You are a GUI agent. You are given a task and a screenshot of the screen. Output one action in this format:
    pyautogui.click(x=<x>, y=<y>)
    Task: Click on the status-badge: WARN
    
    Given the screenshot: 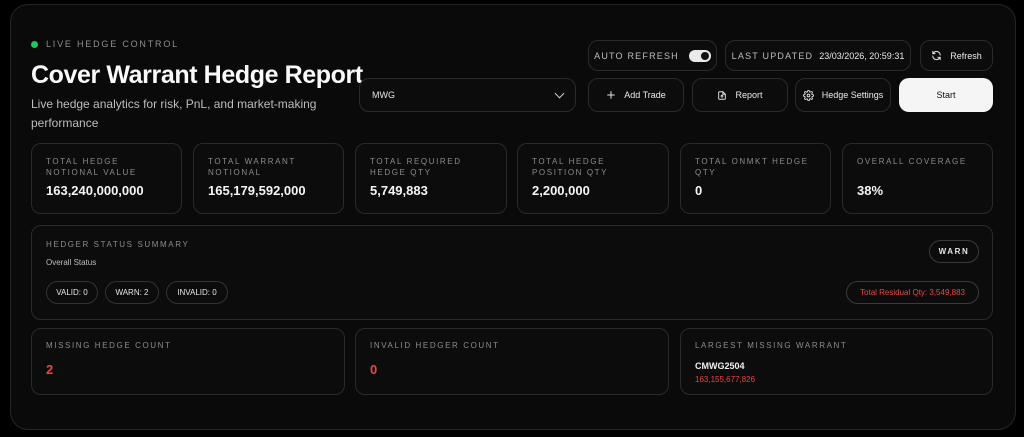 What is the action you would take?
    pyautogui.click(x=954, y=251)
    